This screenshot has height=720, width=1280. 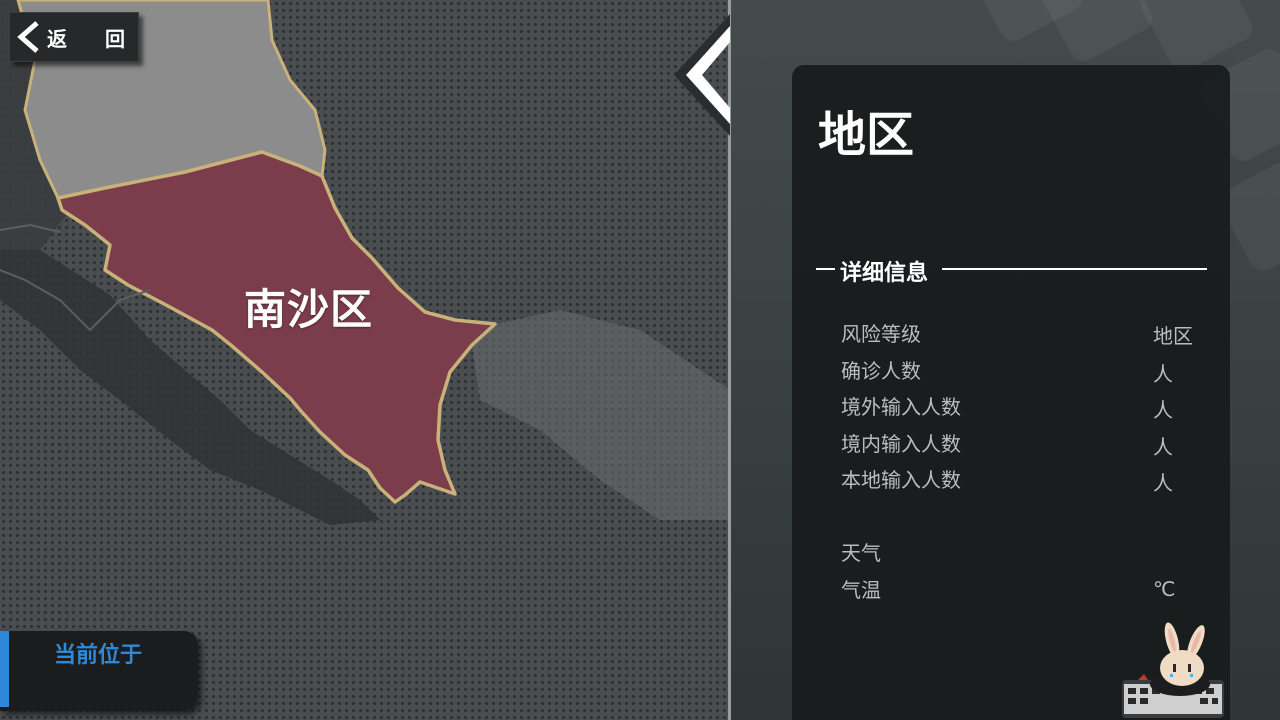 I want to click on risk-level-value: 地区, so click(x=1173, y=336).